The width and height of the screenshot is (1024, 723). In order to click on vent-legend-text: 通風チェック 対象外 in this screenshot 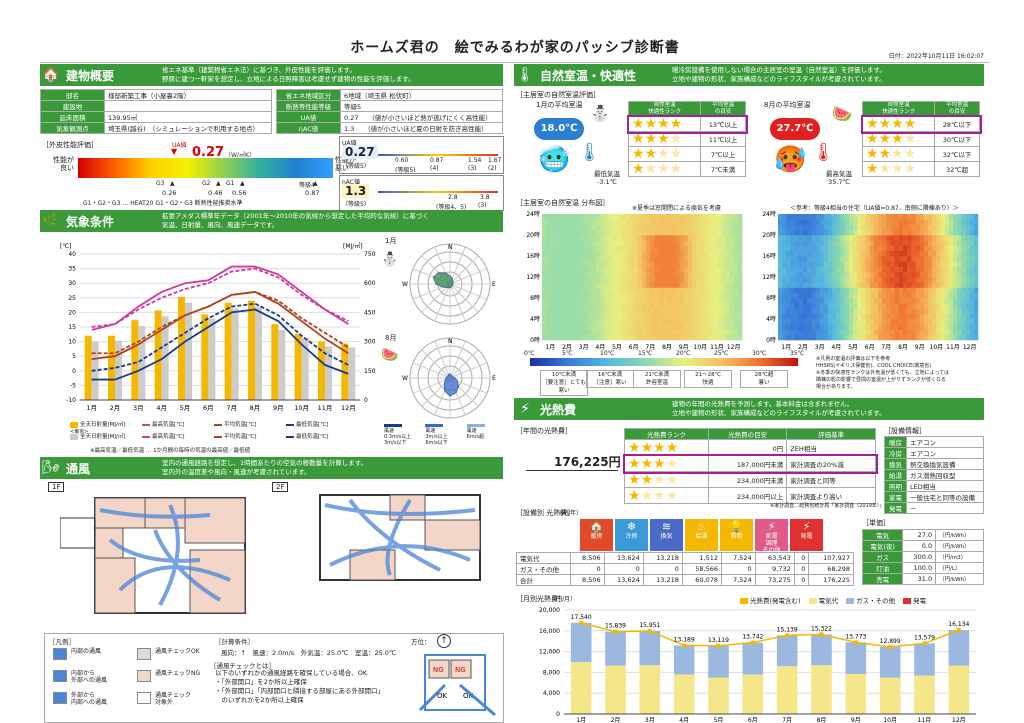, I will do `click(173, 699)`.